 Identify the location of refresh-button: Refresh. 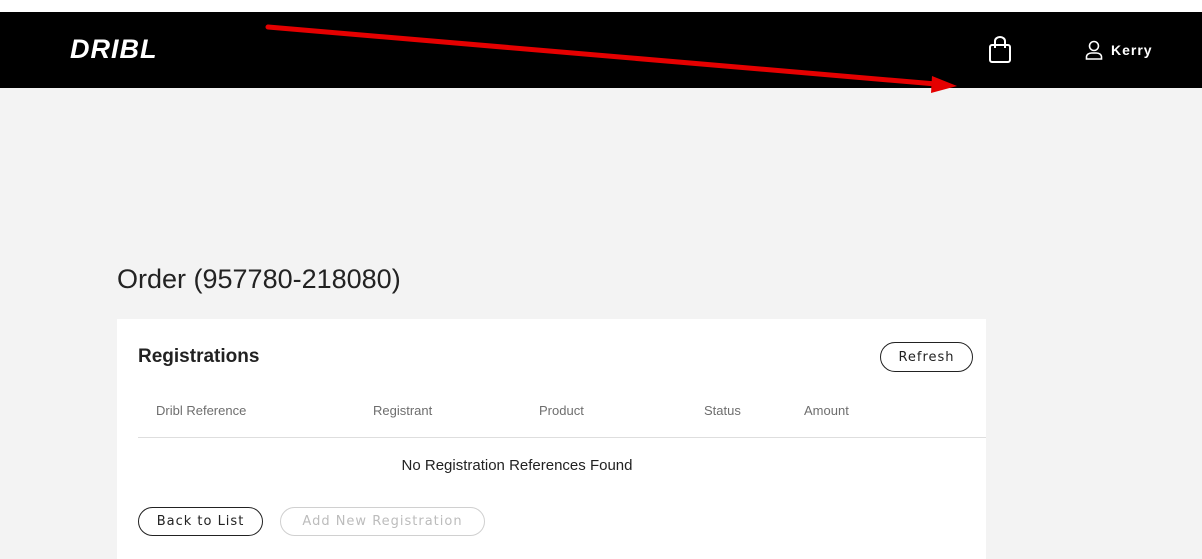
(926, 357).